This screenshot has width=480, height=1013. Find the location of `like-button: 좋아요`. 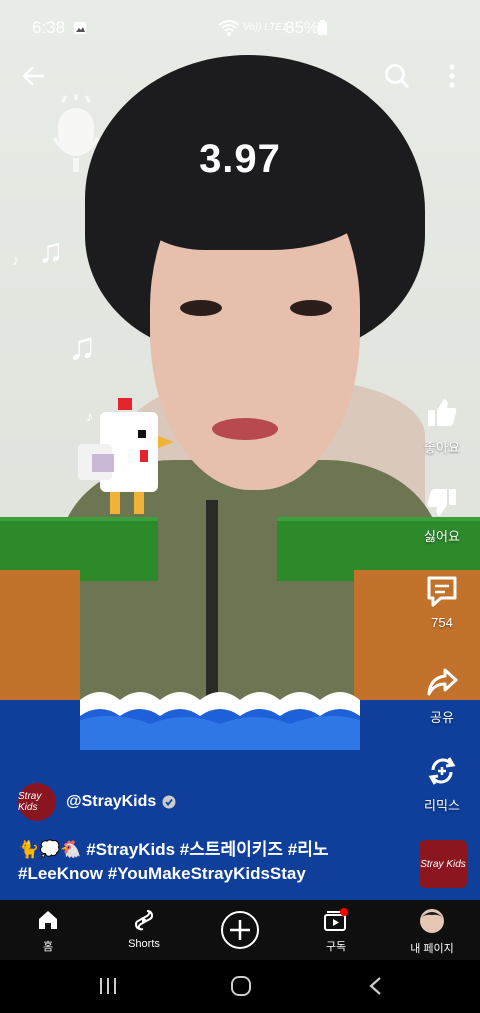

like-button: 좋아요 is located at coordinates (441, 426).